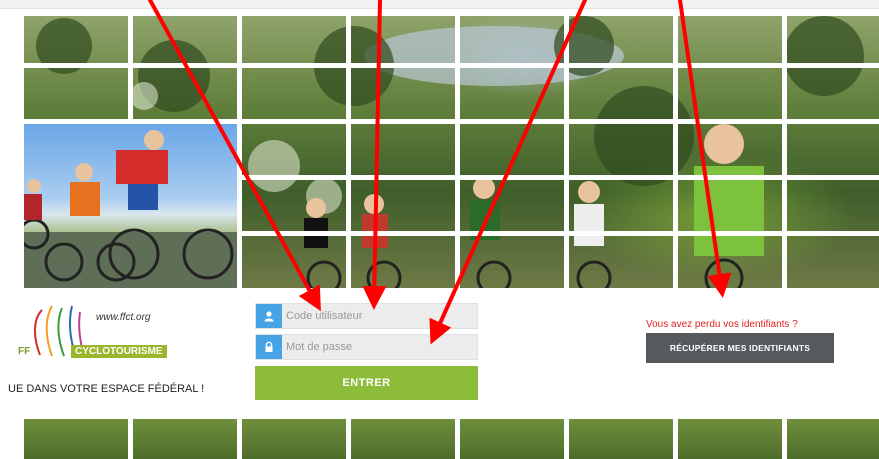  Describe the element at coordinates (366, 383) in the screenshot. I see `enter-button: ENTRER` at that location.